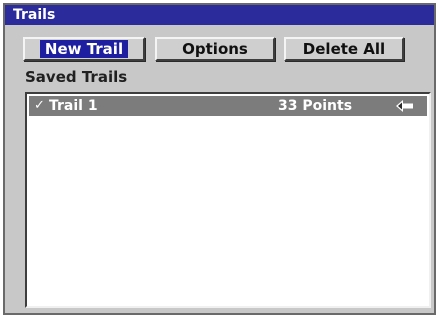  What do you see at coordinates (39, 106) in the screenshot?
I see `checkmark-icon: ✓` at bounding box center [39, 106].